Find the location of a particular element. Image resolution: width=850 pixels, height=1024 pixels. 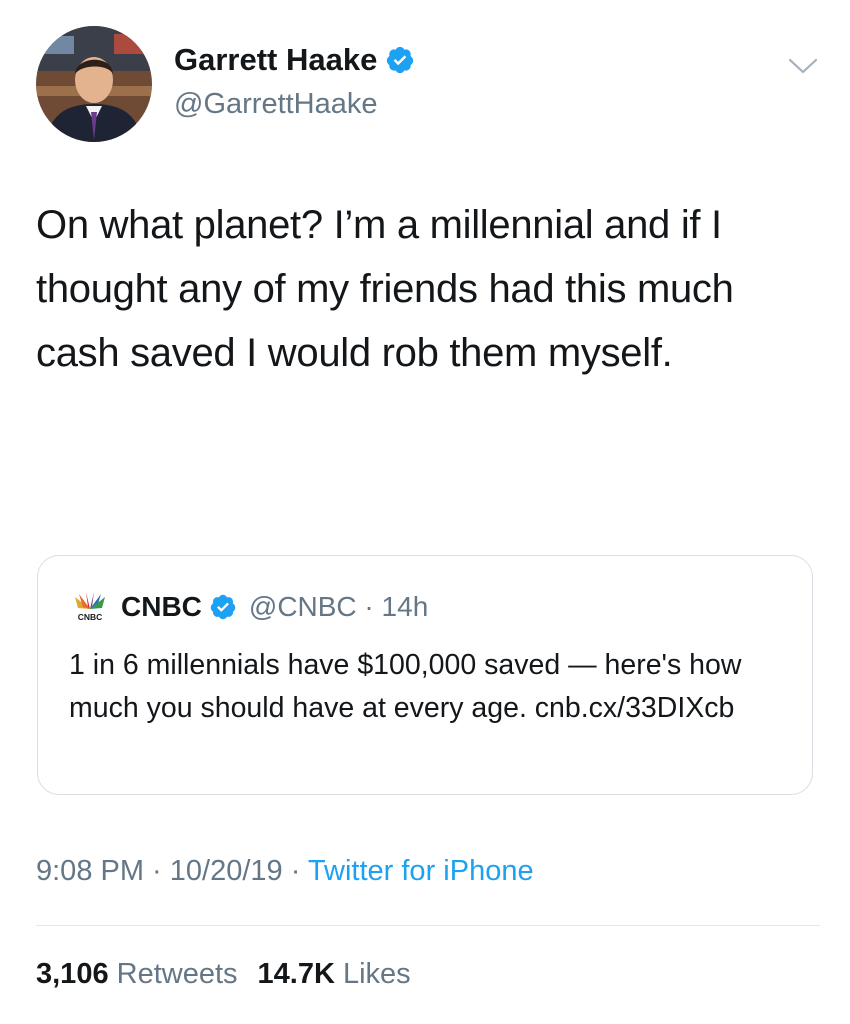

avatar-image is located at coordinates (94, 84).